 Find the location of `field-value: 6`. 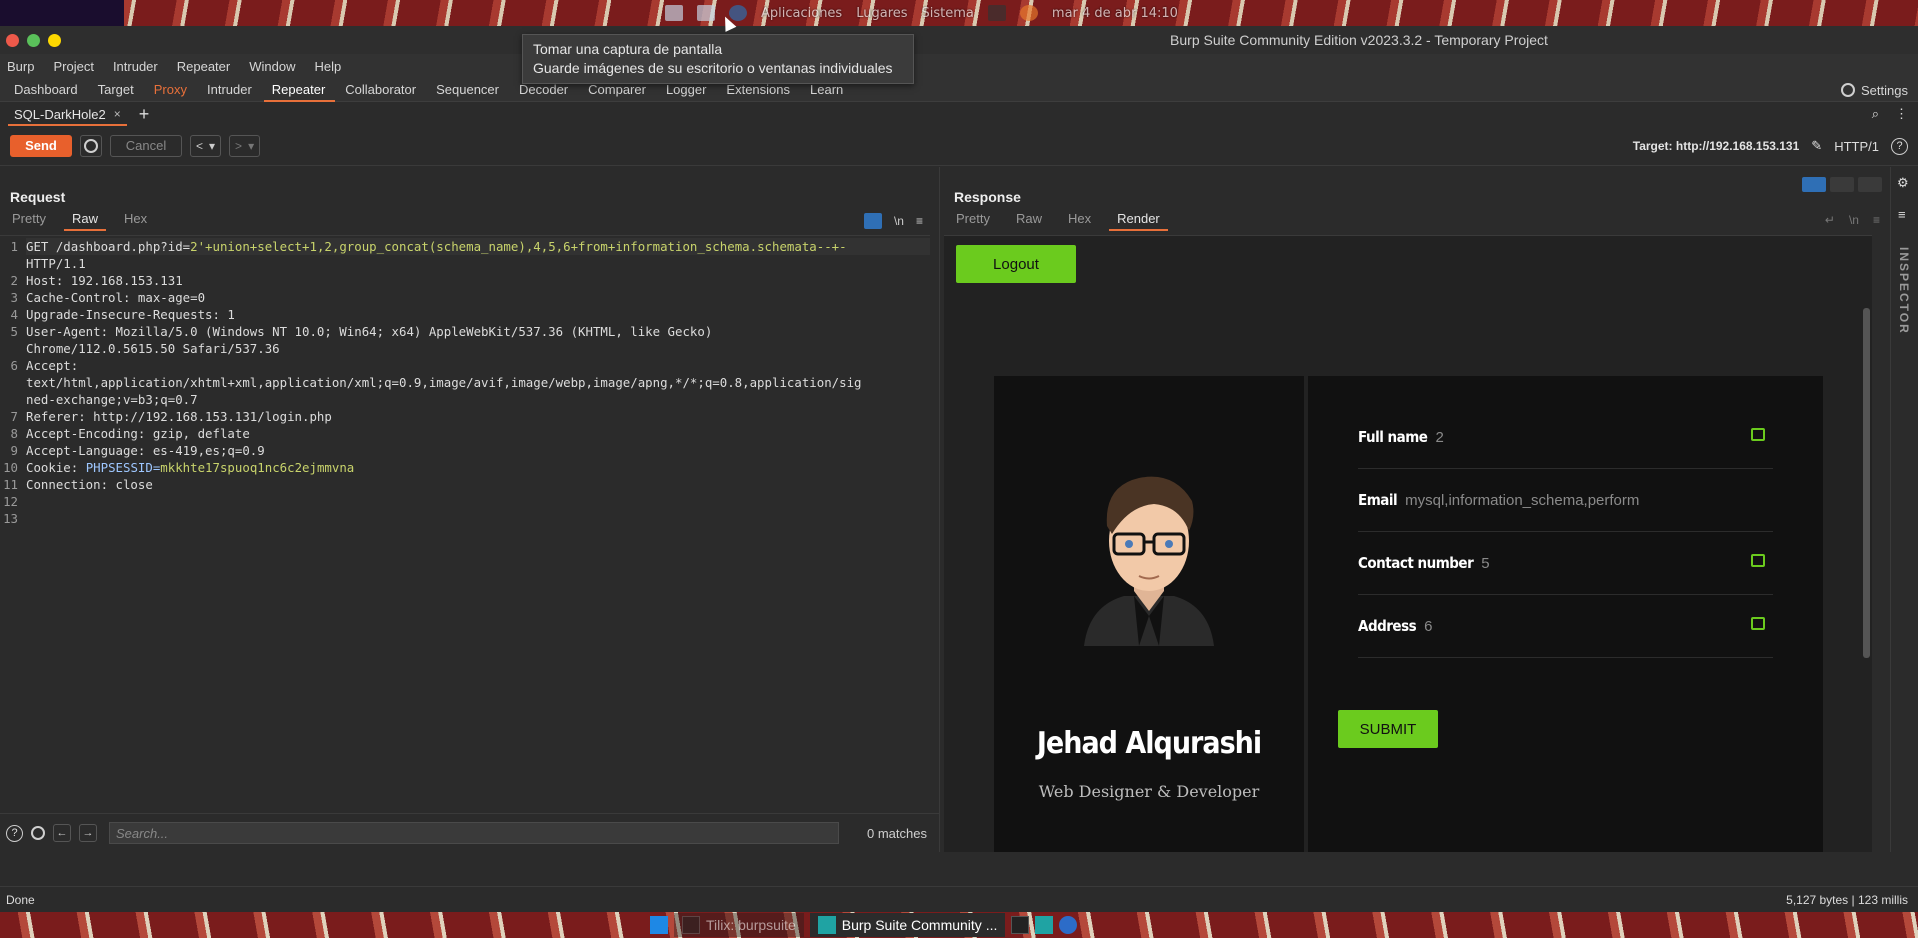

field-value: 6 is located at coordinates (1549, 626).